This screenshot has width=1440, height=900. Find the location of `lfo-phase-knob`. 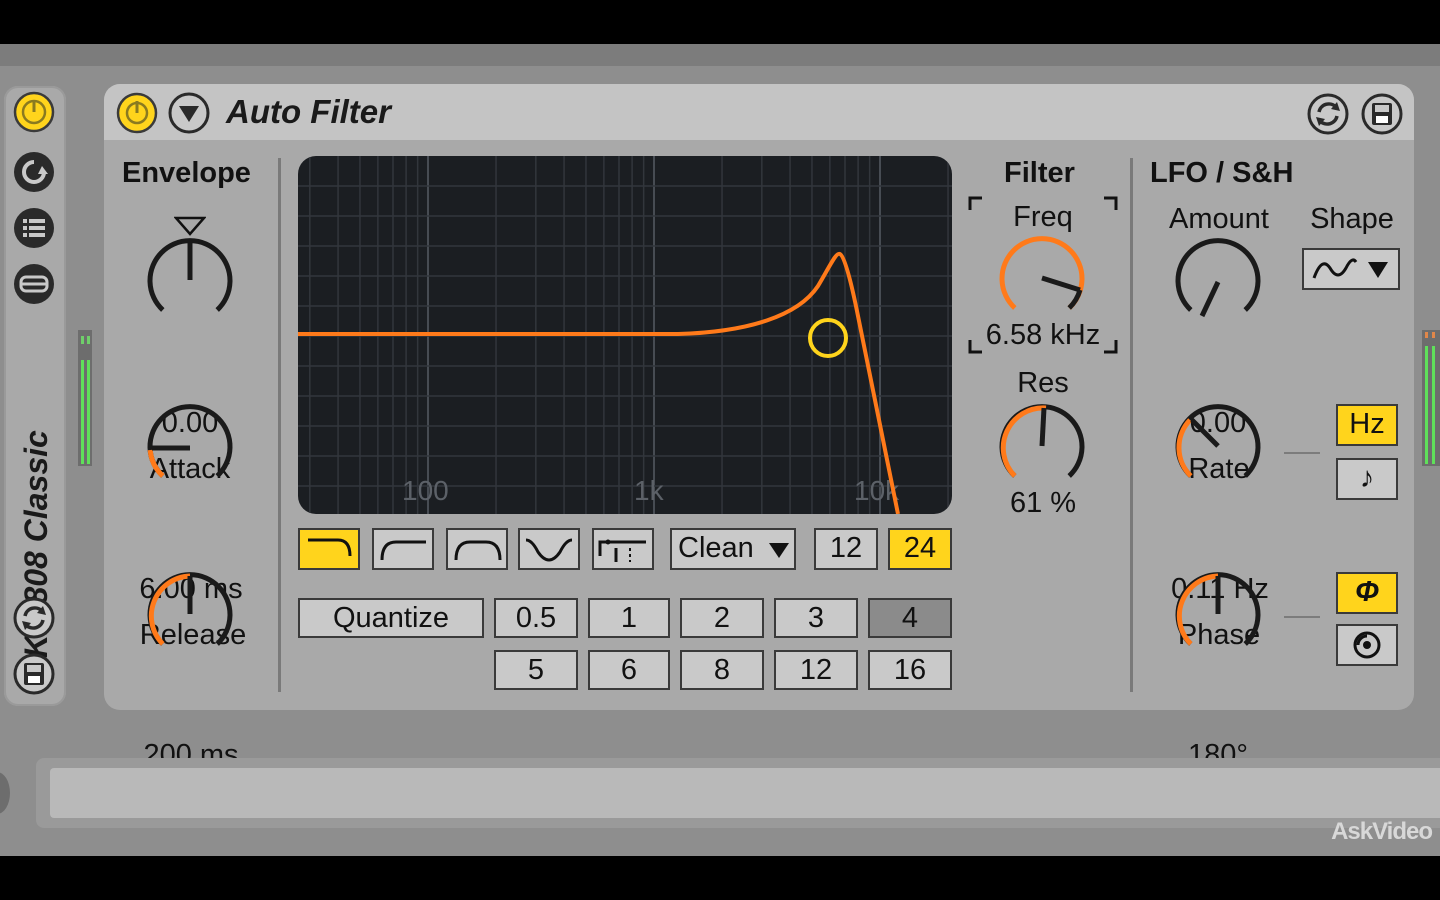

lfo-phase-knob is located at coordinates (1218, 616).